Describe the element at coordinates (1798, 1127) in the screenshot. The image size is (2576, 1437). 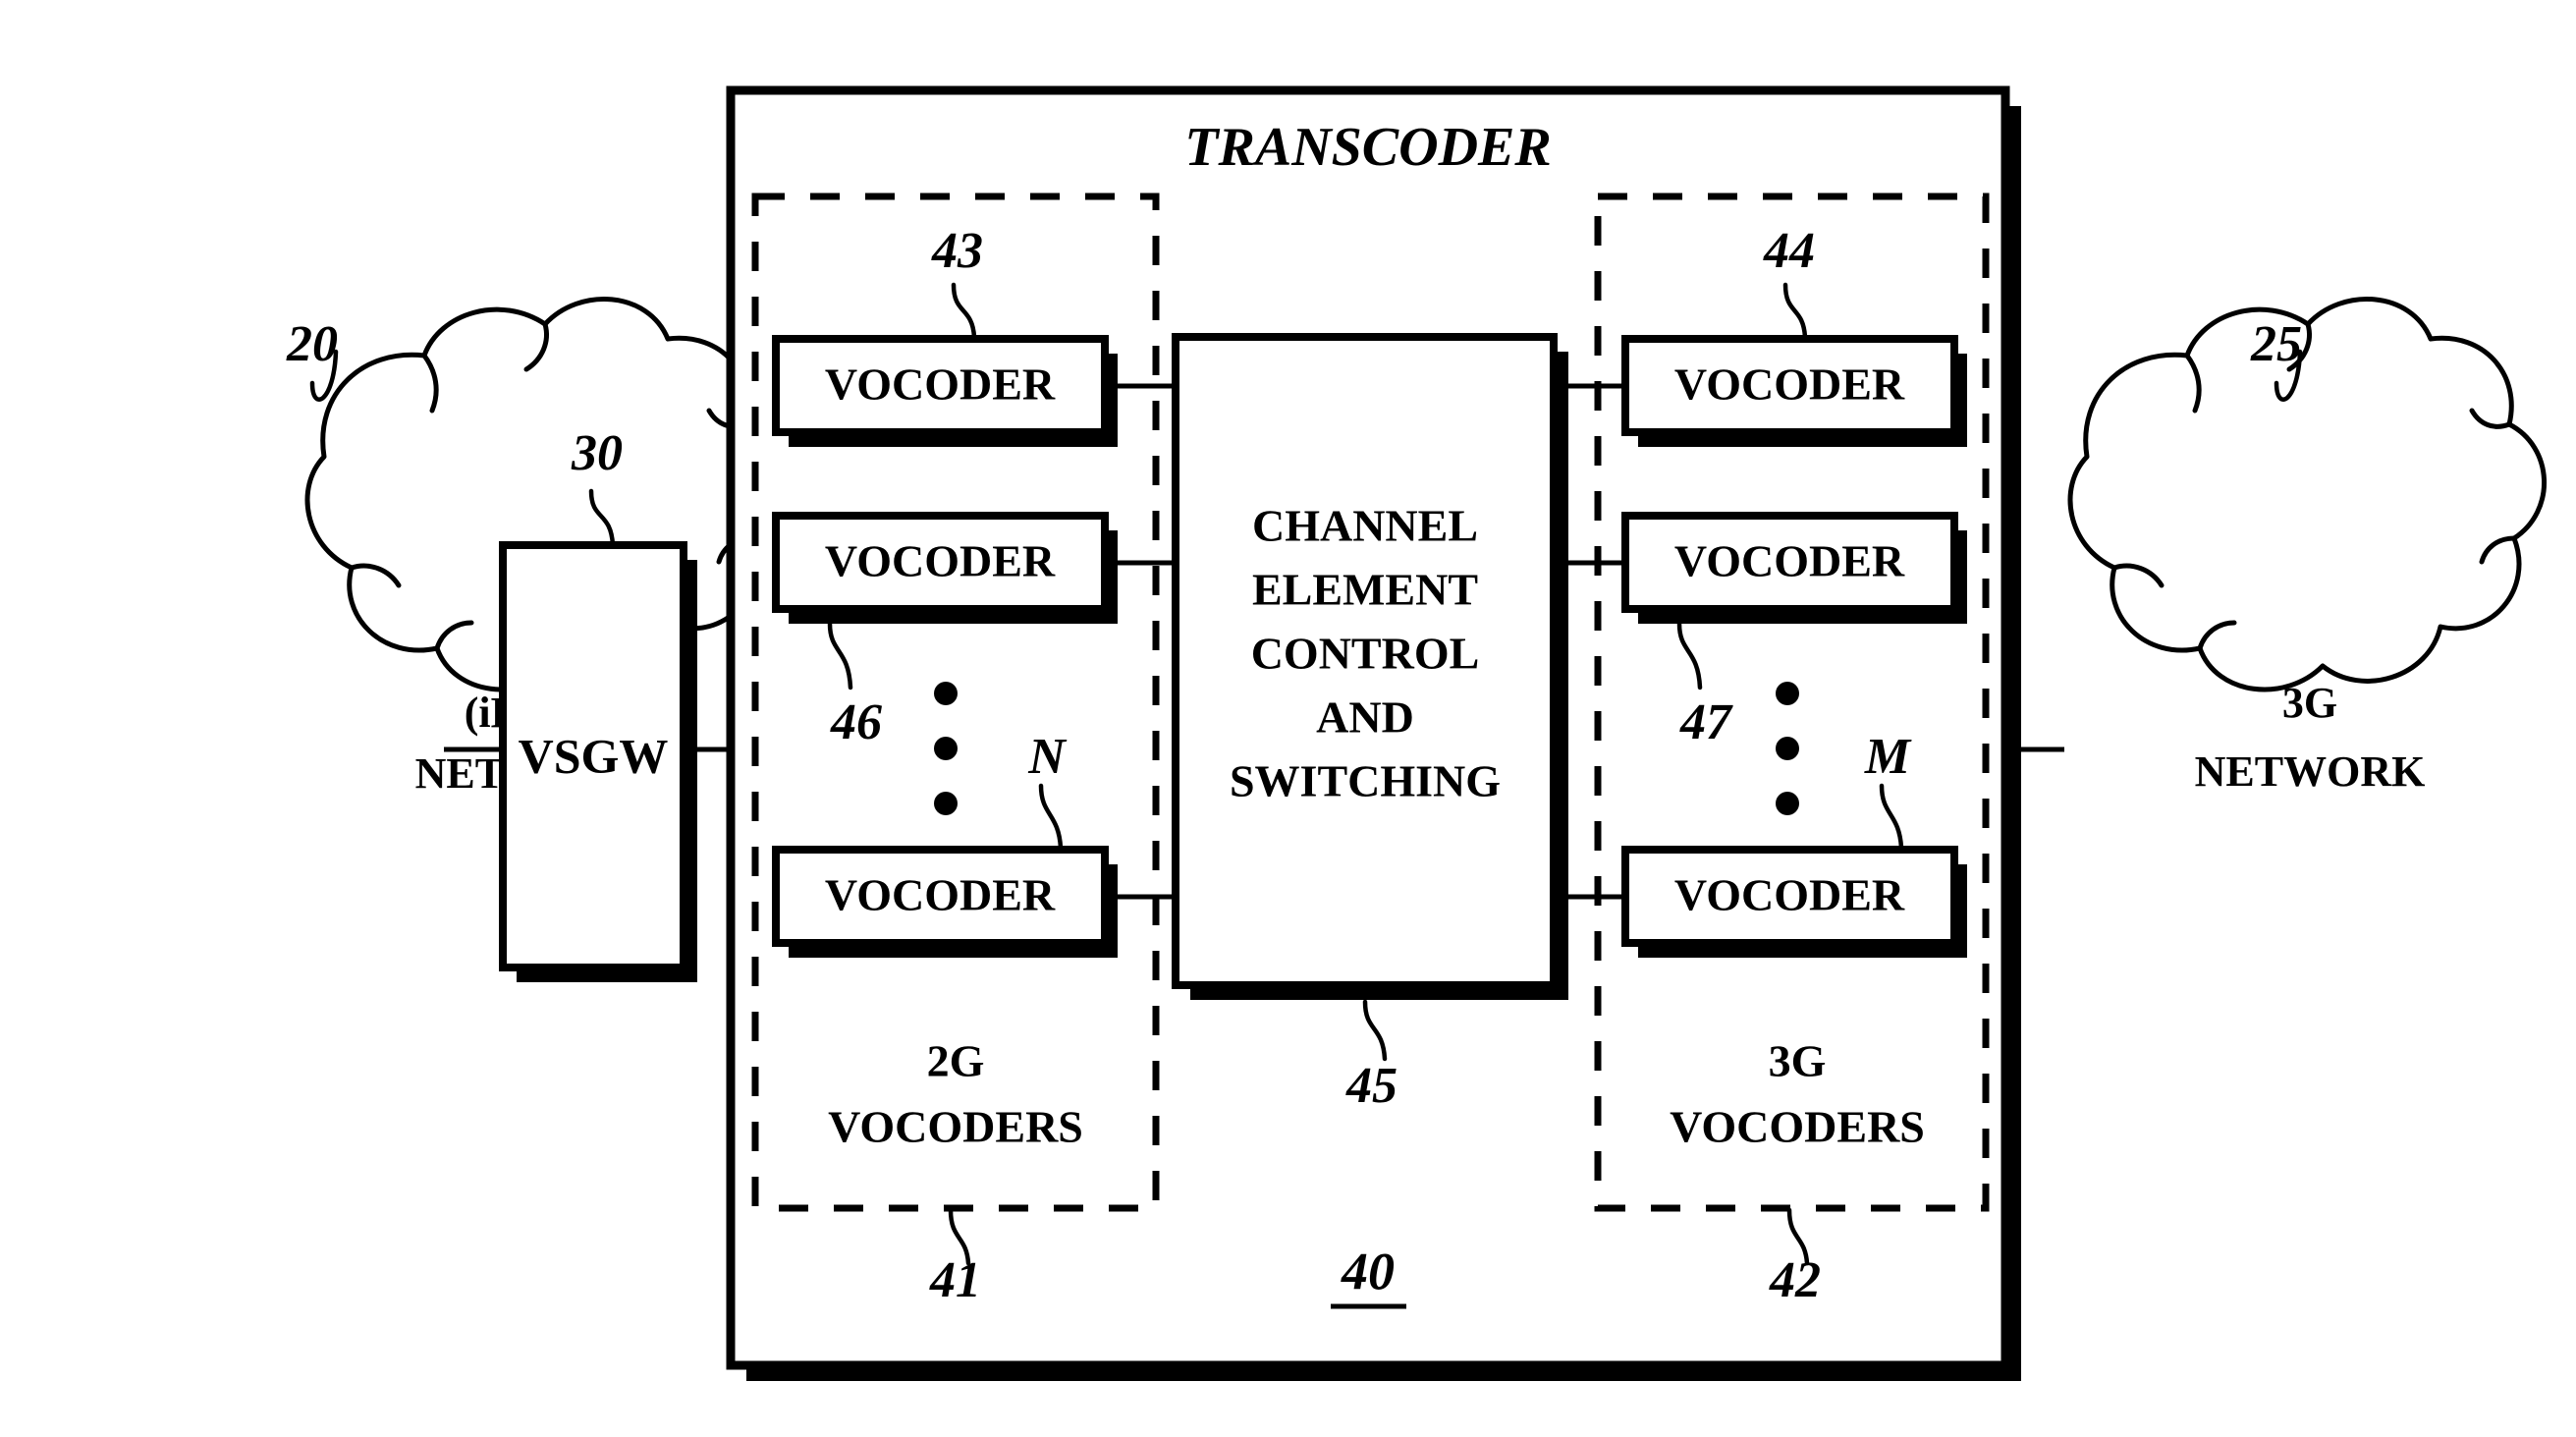
I see `right-group-caption-line2: VOCODERS` at that location.